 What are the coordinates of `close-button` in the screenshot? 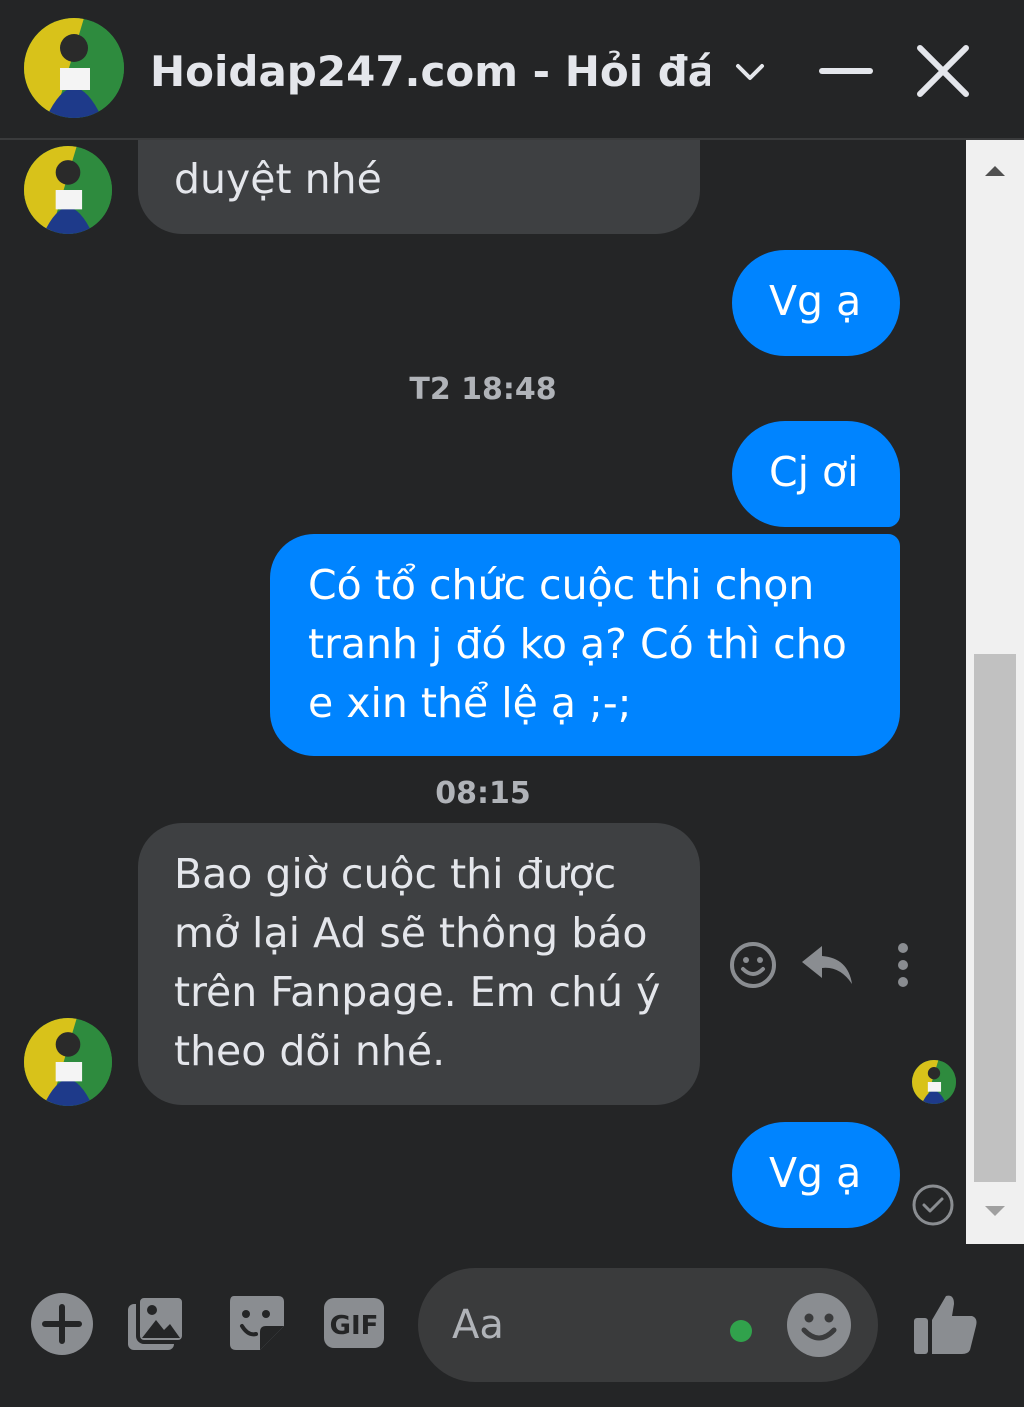 It's located at (943, 71).